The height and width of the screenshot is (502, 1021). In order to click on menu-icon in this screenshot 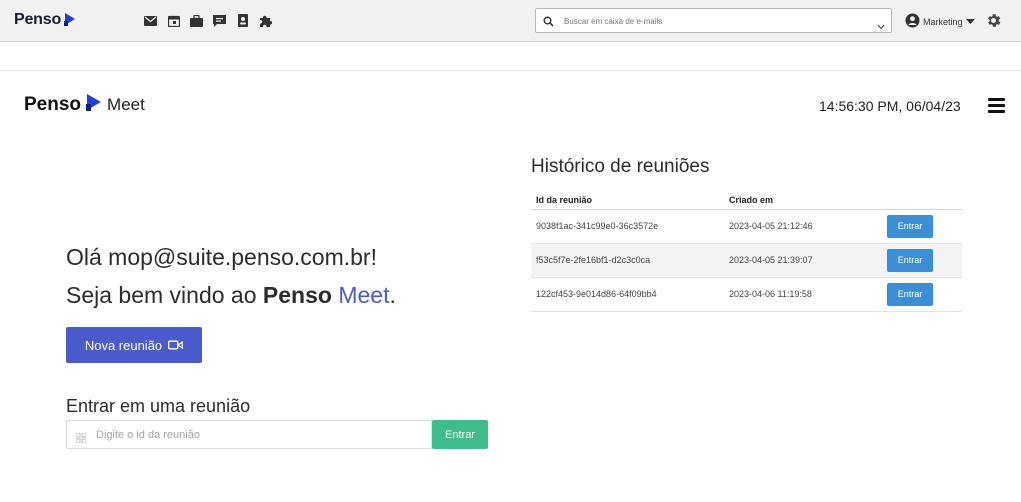, I will do `click(996, 106)`.